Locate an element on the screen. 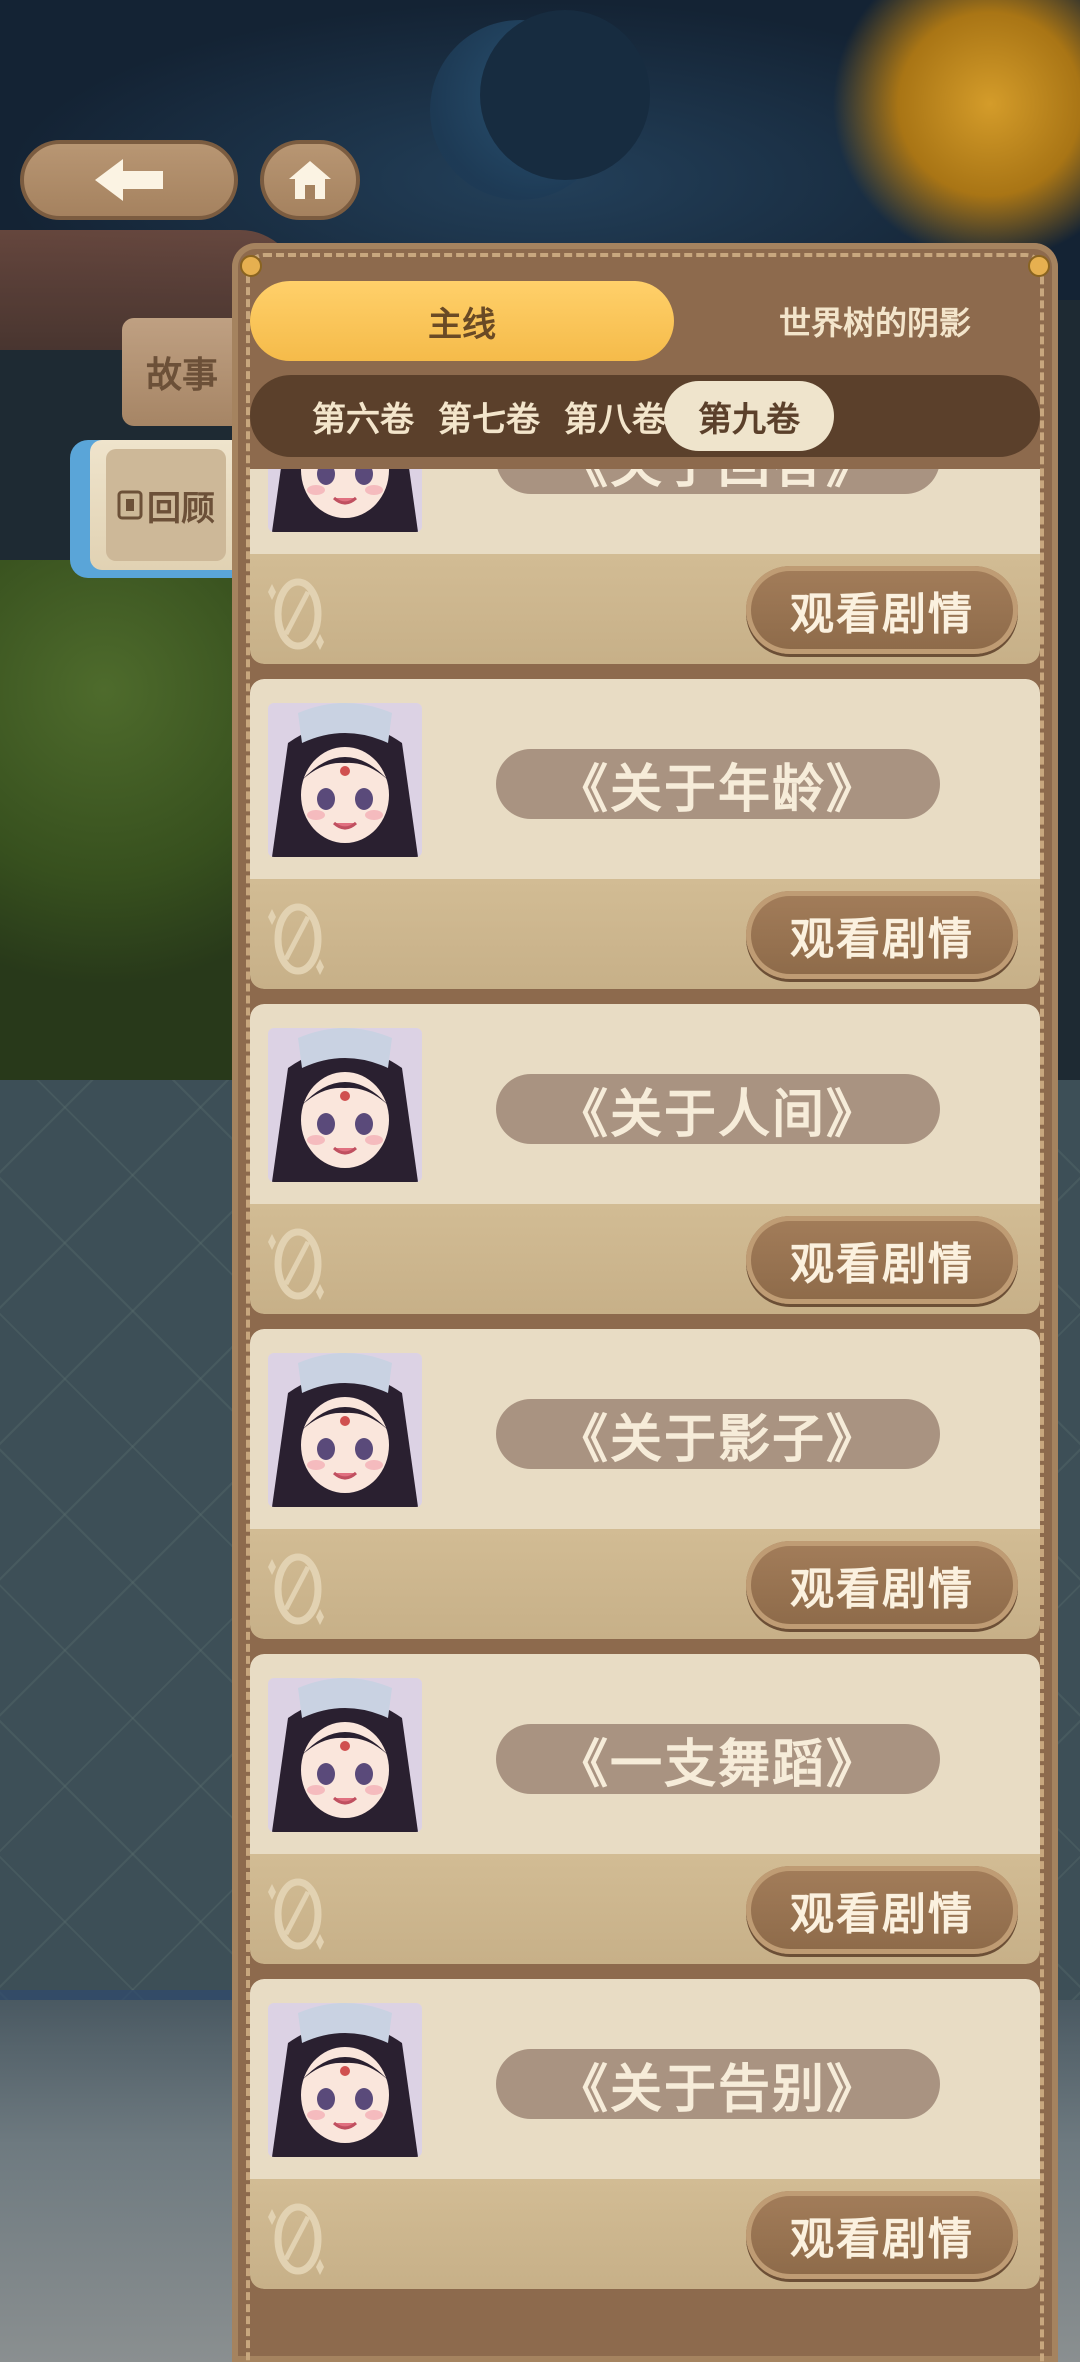 This screenshot has width=1080, height=2362. tab-main-story-label: 主线 is located at coordinates (462, 324).